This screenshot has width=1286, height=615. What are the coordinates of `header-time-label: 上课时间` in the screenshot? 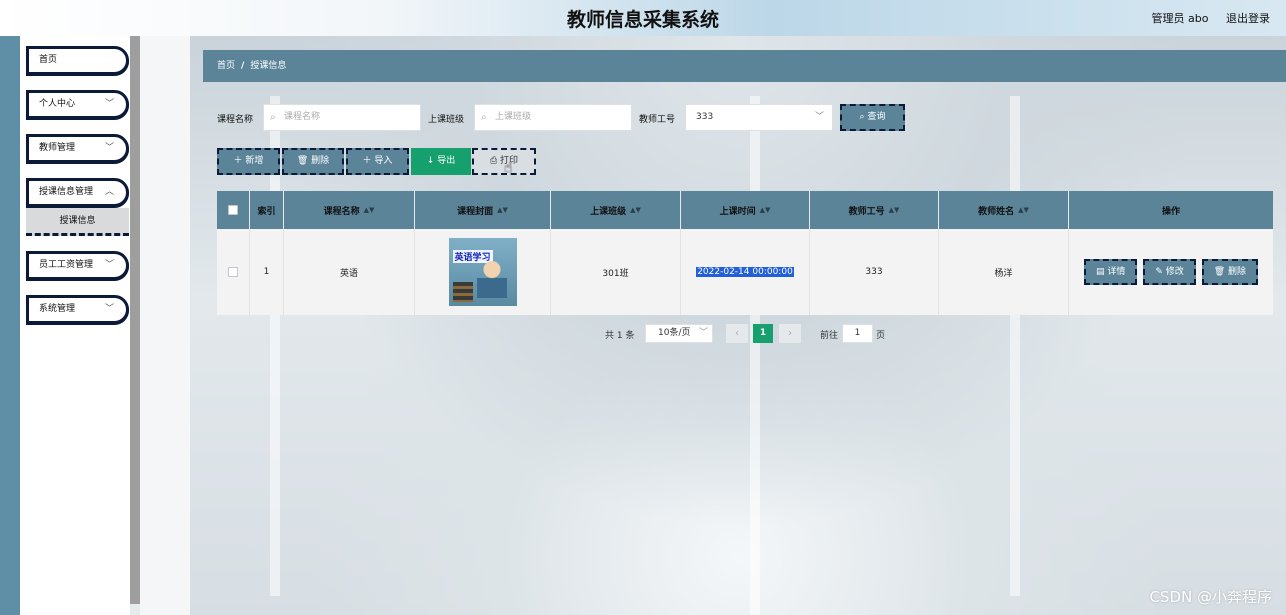 It's located at (737, 211).